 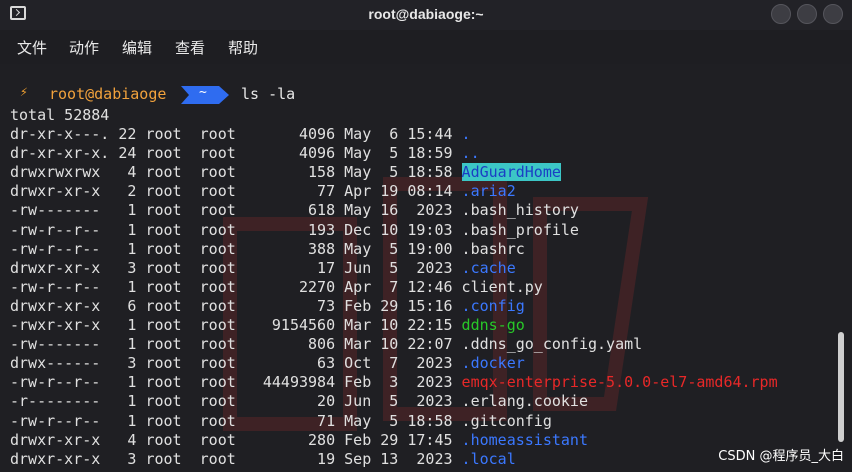 What do you see at coordinates (426, 95) in the screenshot?
I see `shell-prompt: ⚡ root@dabiaoge ~ ls -la` at bounding box center [426, 95].